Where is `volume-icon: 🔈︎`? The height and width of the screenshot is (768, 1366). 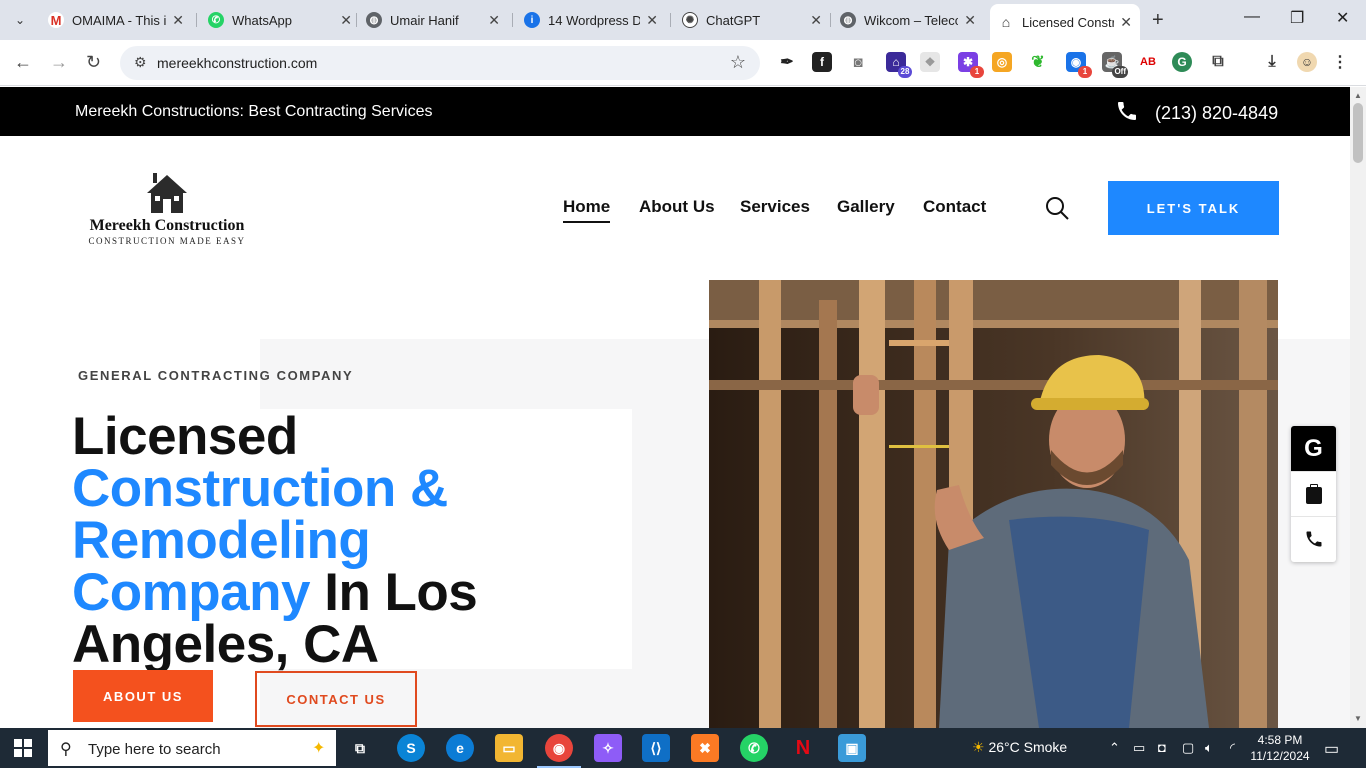 volume-icon: 🔈︎ is located at coordinates (1209, 748).